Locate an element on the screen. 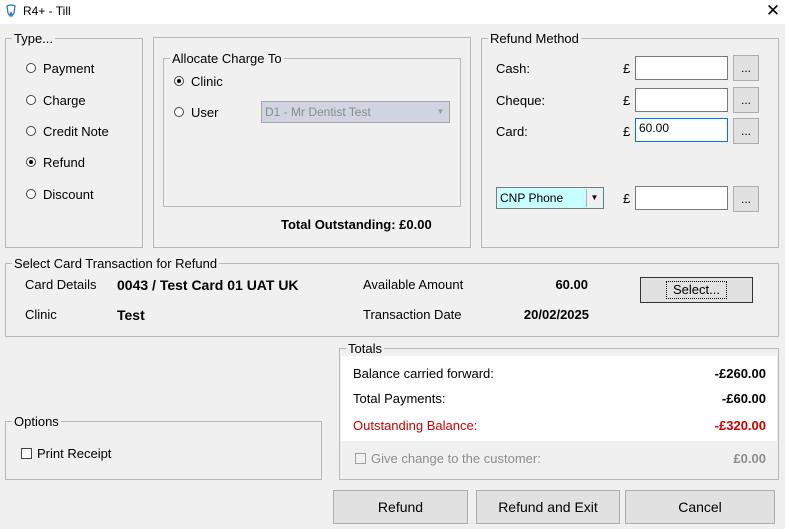 The height and width of the screenshot is (529, 785). radio-discount is located at coordinates (31, 194).